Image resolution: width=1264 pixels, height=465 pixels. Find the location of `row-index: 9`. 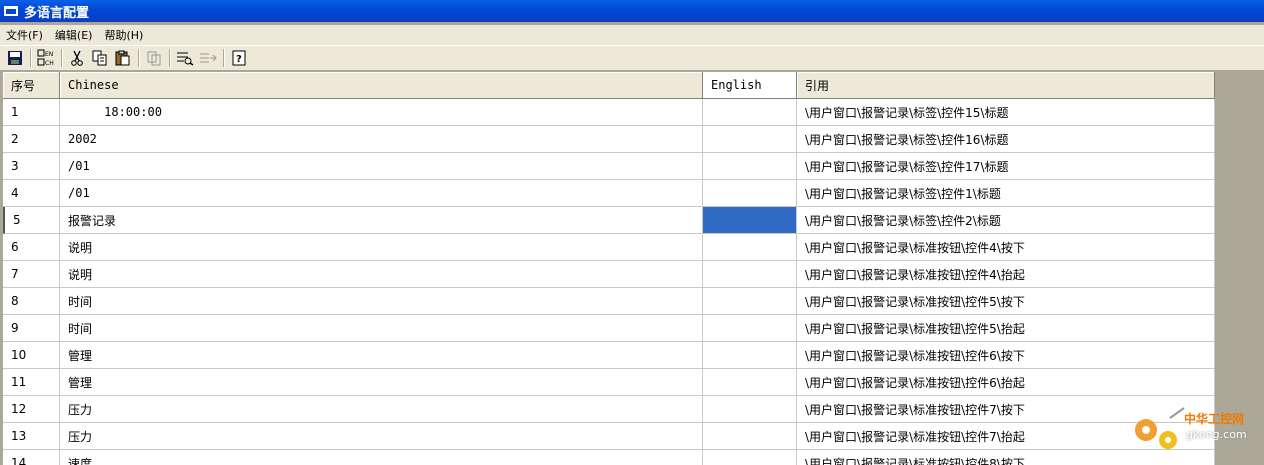

row-index: 9 is located at coordinates (31, 328).